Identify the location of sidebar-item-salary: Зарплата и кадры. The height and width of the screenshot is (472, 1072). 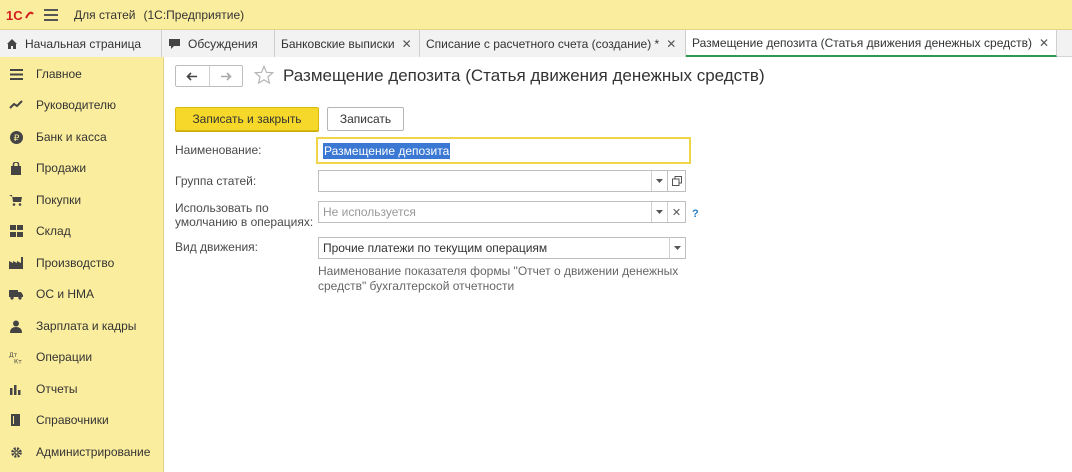
(81, 326).